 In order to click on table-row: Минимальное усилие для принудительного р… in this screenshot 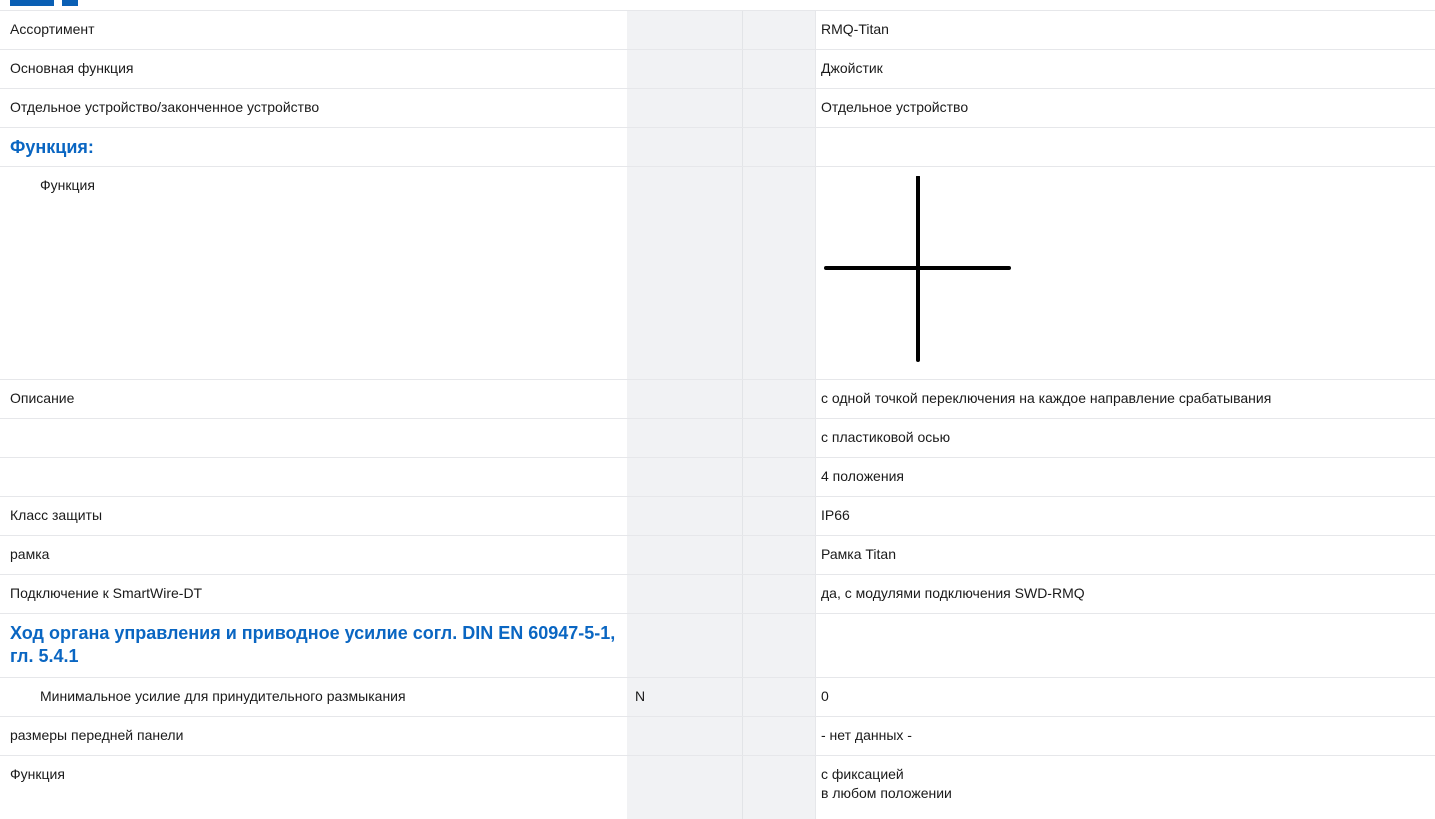, I will do `click(717, 697)`.